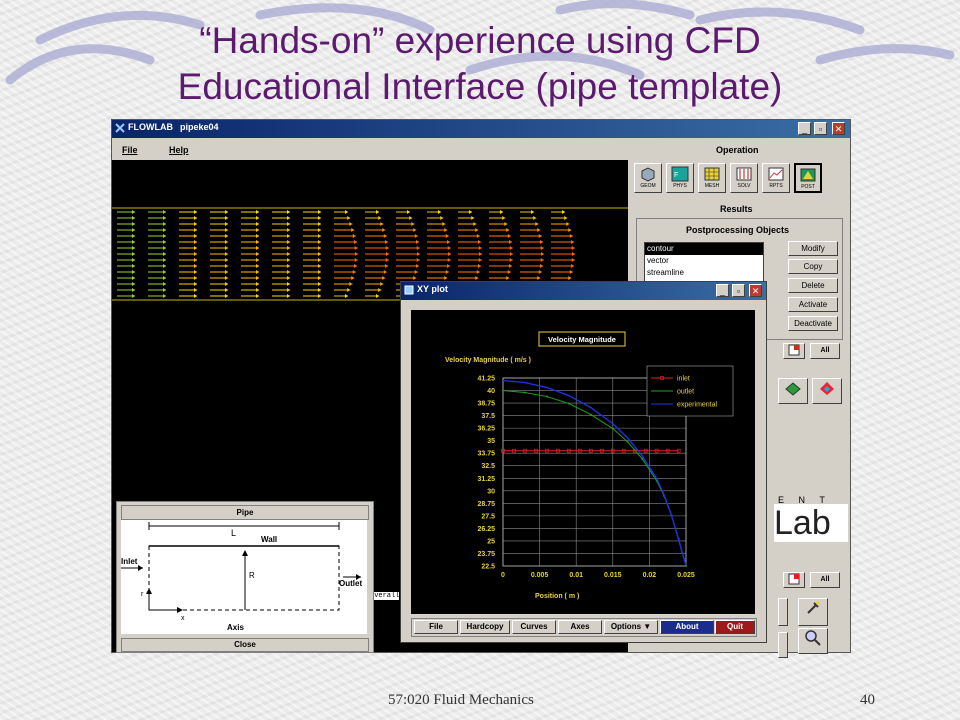 This screenshot has height=720, width=960. I want to click on zoom-icon, so click(813, 638).